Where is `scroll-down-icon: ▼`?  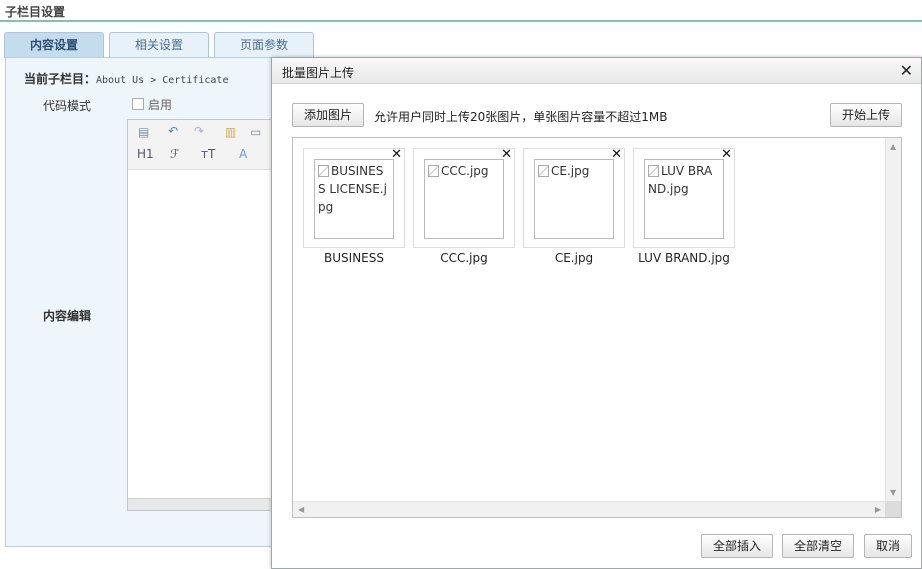 scroll-down-icon: ▼ is located at coordinates (893, 492).